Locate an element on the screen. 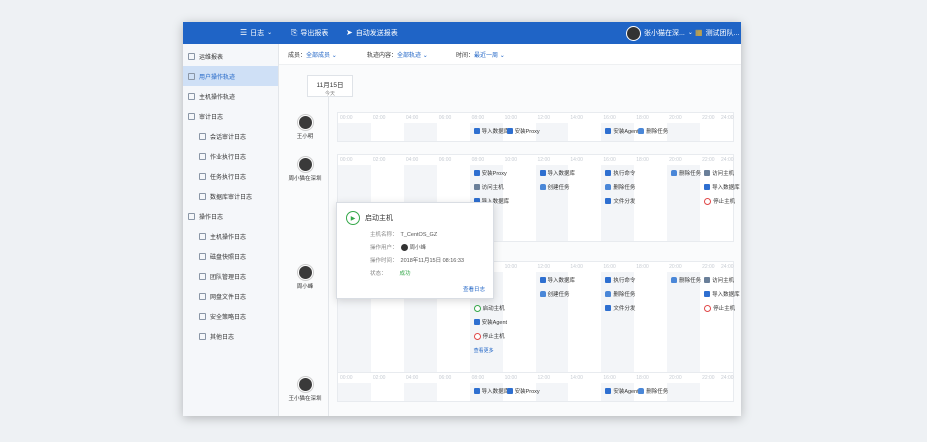 This screenshot has height=442, width=927. hour-label: 18:00 is located at coordinates (642, 378).